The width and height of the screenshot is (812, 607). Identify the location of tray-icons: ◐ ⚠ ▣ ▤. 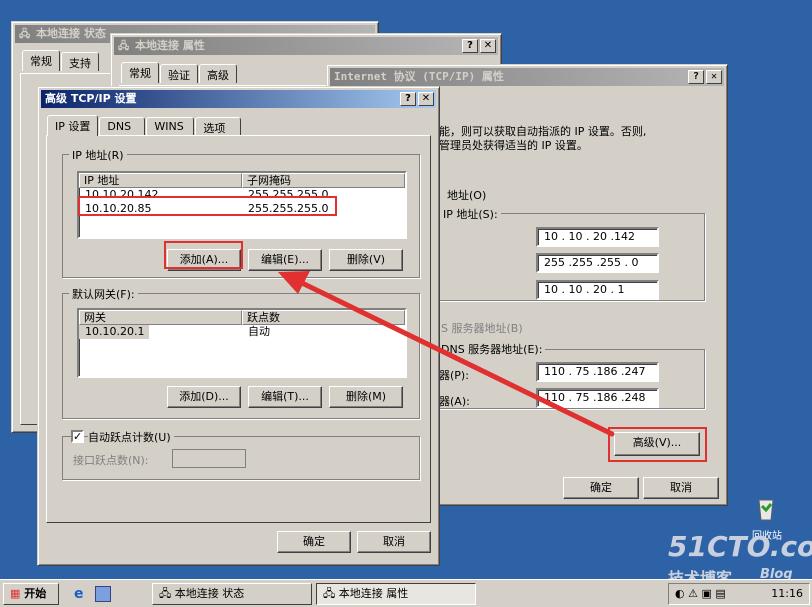
(700, 593).